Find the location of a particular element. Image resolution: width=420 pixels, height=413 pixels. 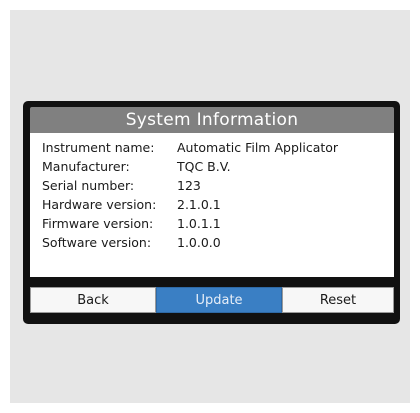

button-bar: Back Update Reset is located at coordinates (212, 300).